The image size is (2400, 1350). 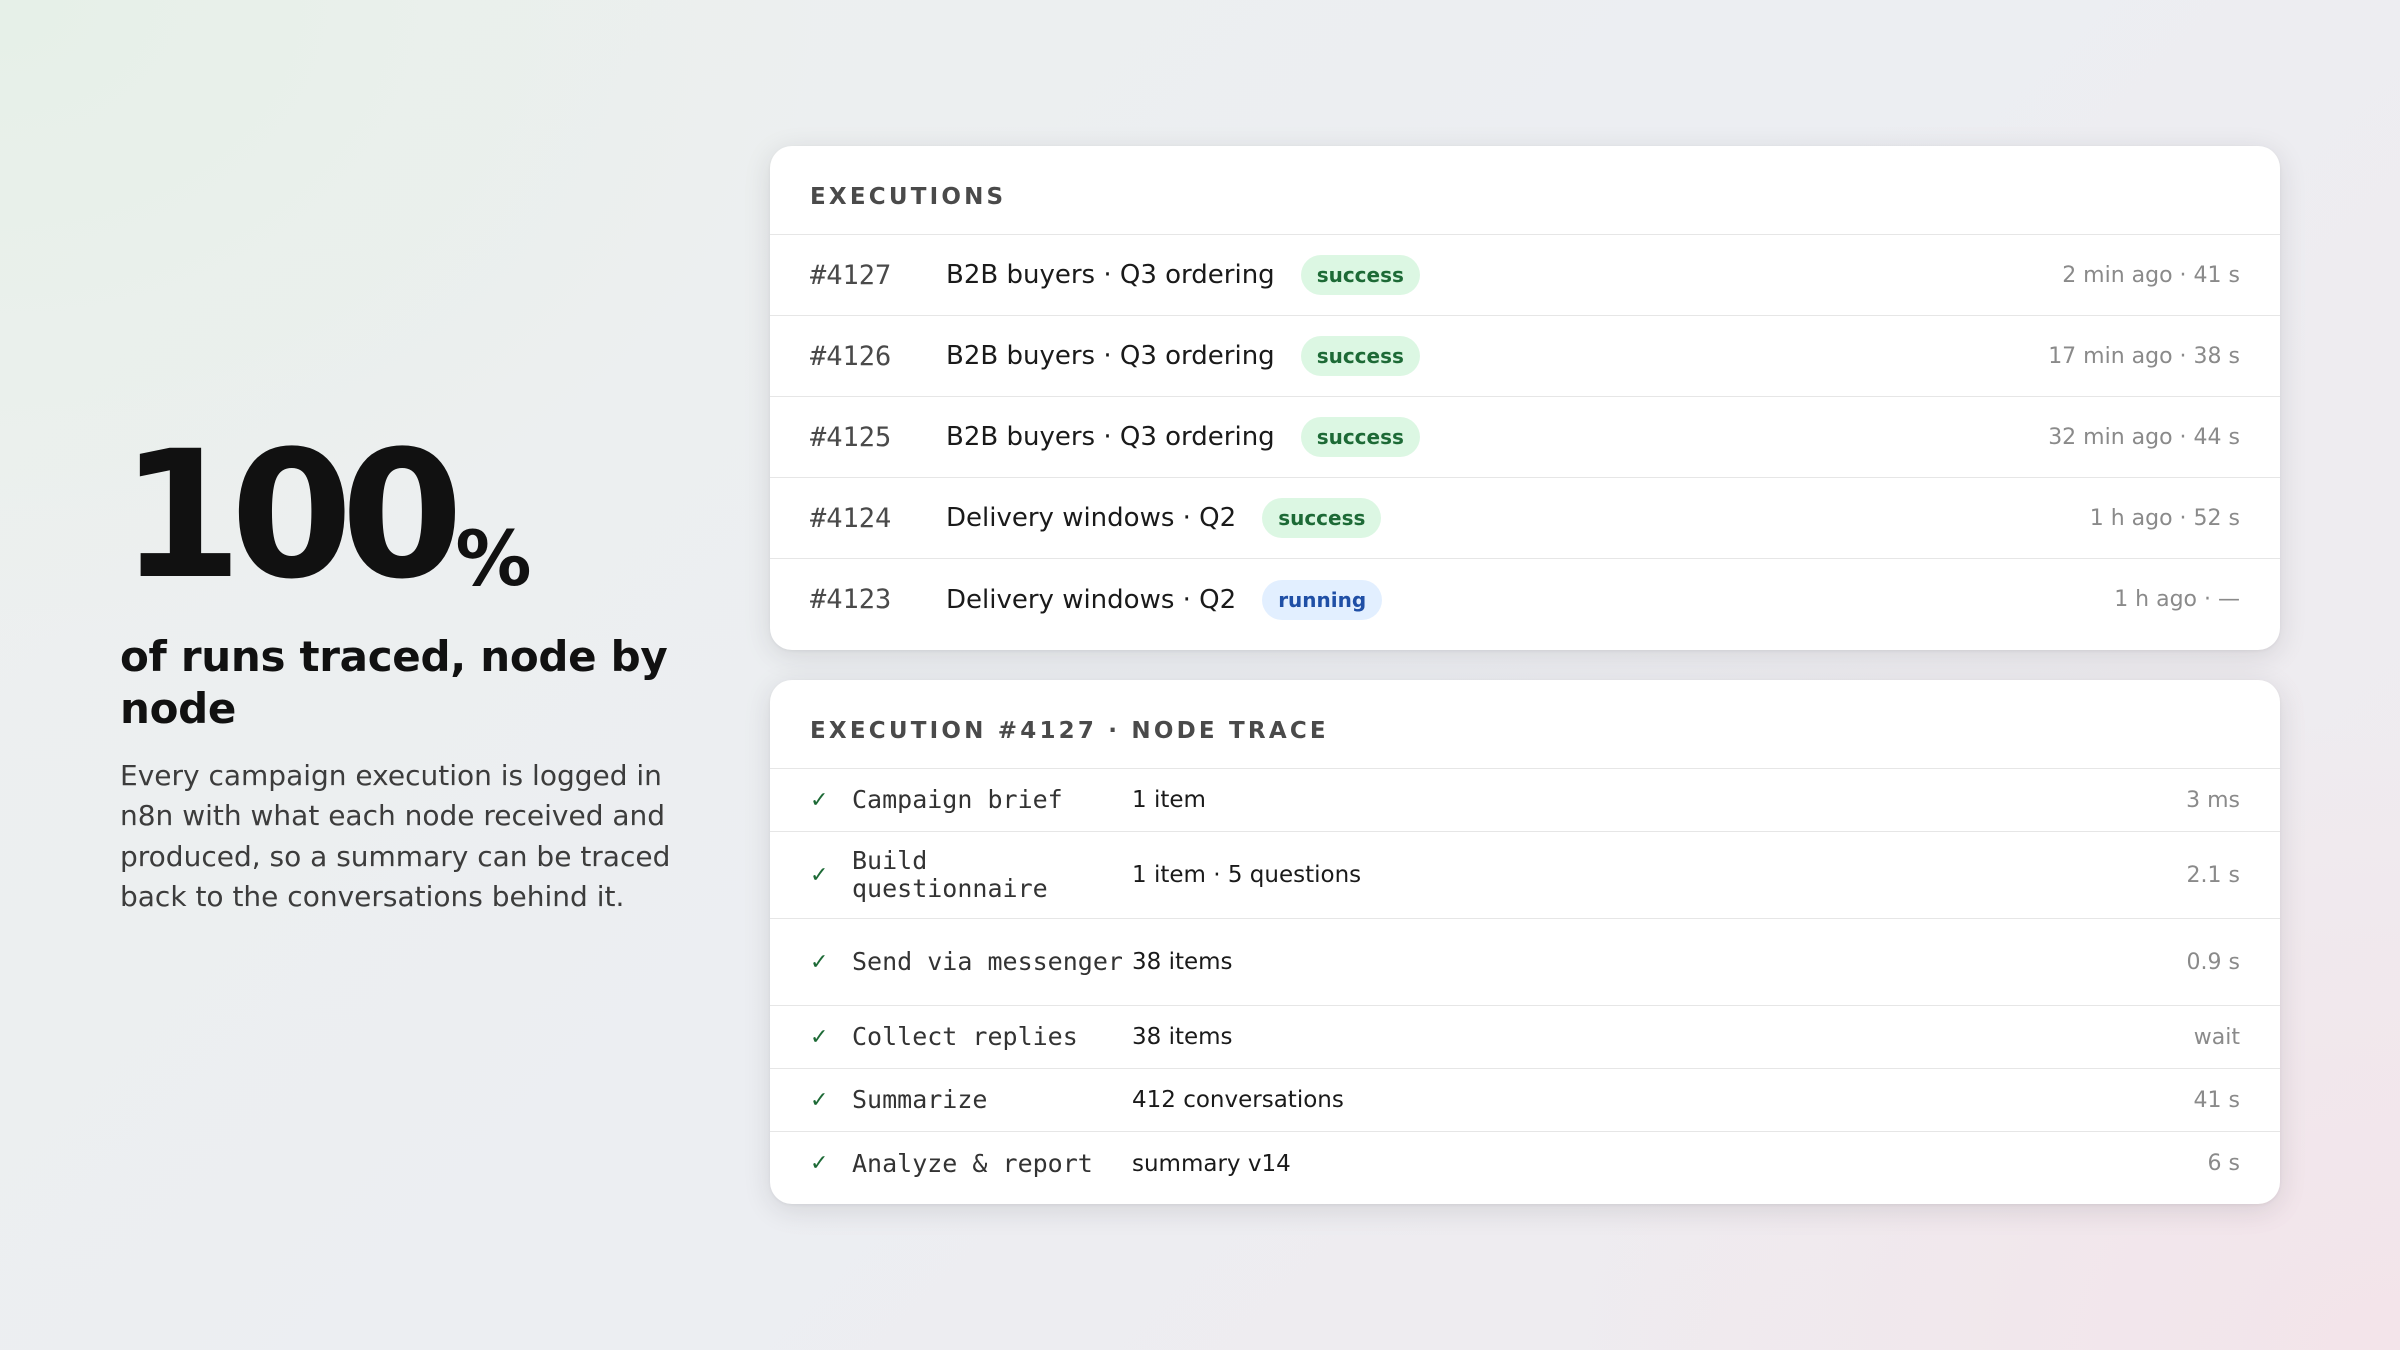 What do you see at coordinates (851, 518) in the screenshot?
I see `execution-id: #4124` at bounding box center [851, 518].